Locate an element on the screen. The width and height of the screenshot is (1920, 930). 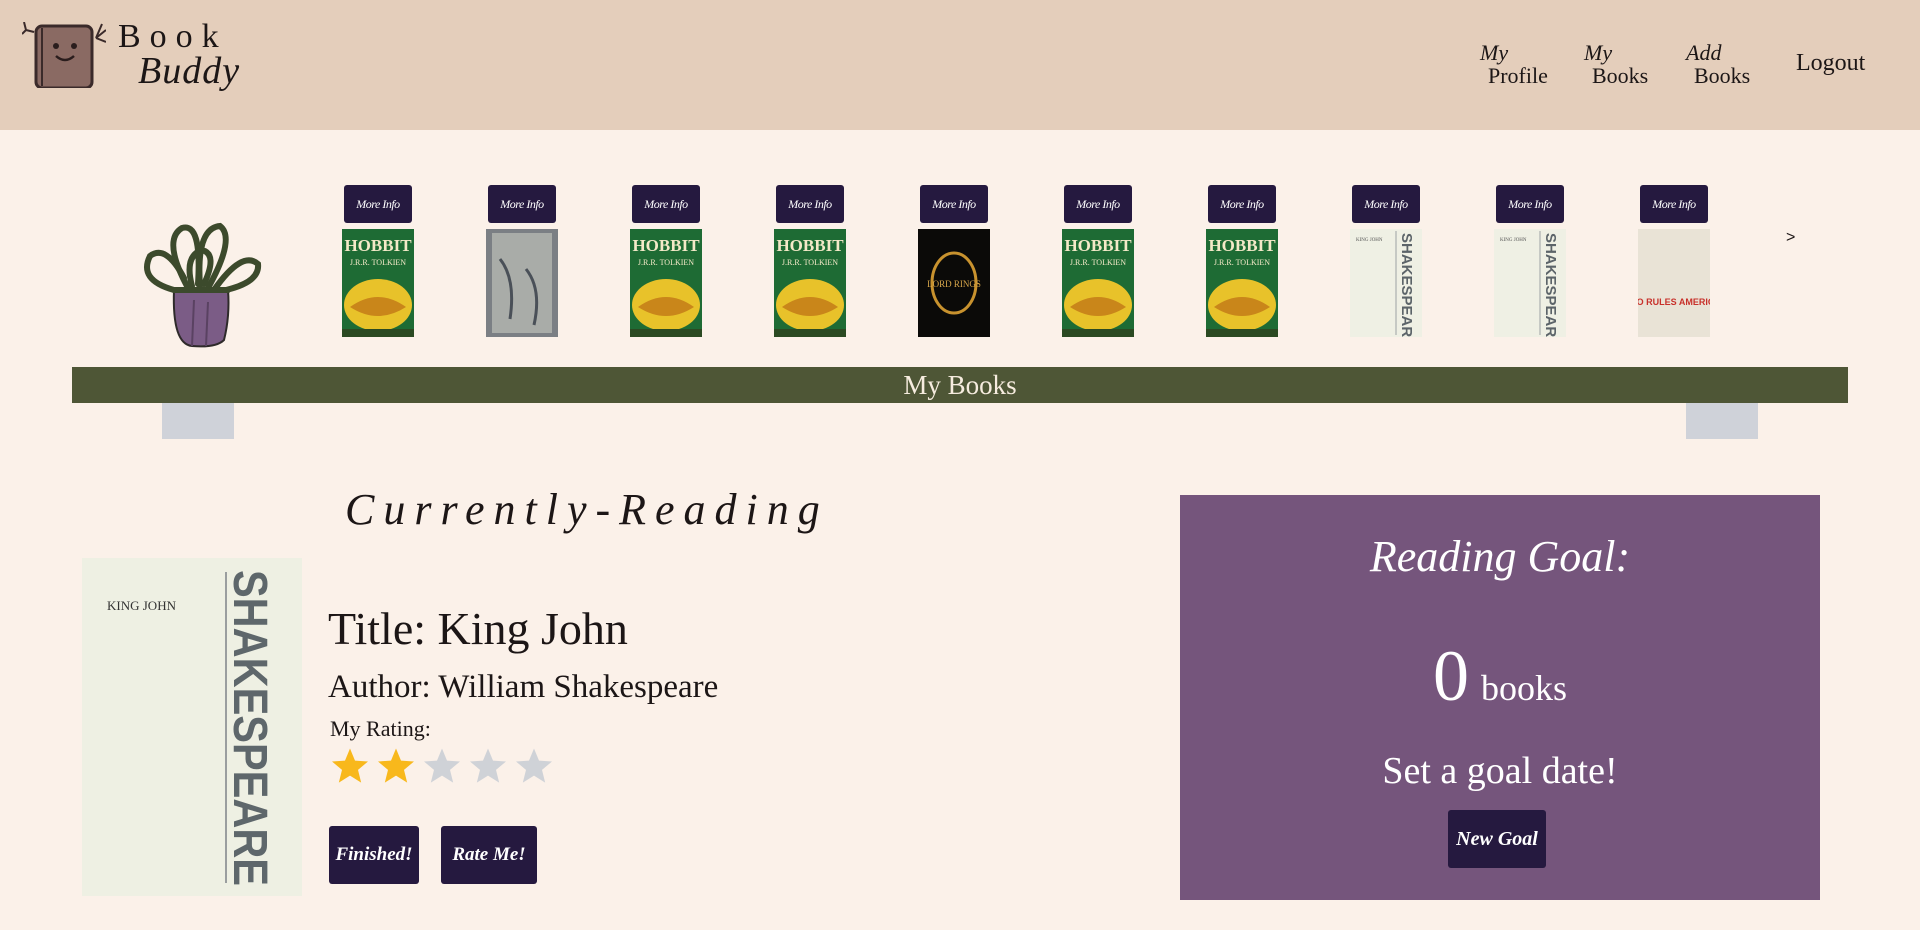
shelf-label: My Books is located at coordinates (960, 385).